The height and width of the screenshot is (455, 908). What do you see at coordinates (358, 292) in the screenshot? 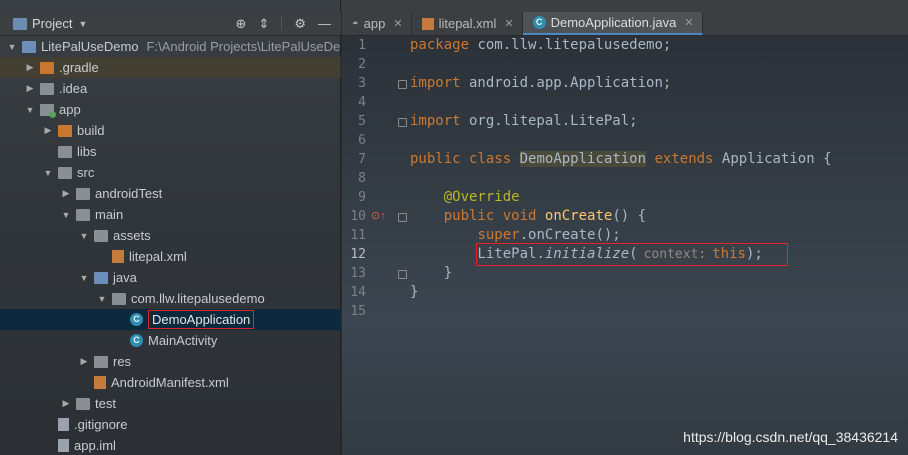
I see `line-number: 14` at bounding box center [358, 292].